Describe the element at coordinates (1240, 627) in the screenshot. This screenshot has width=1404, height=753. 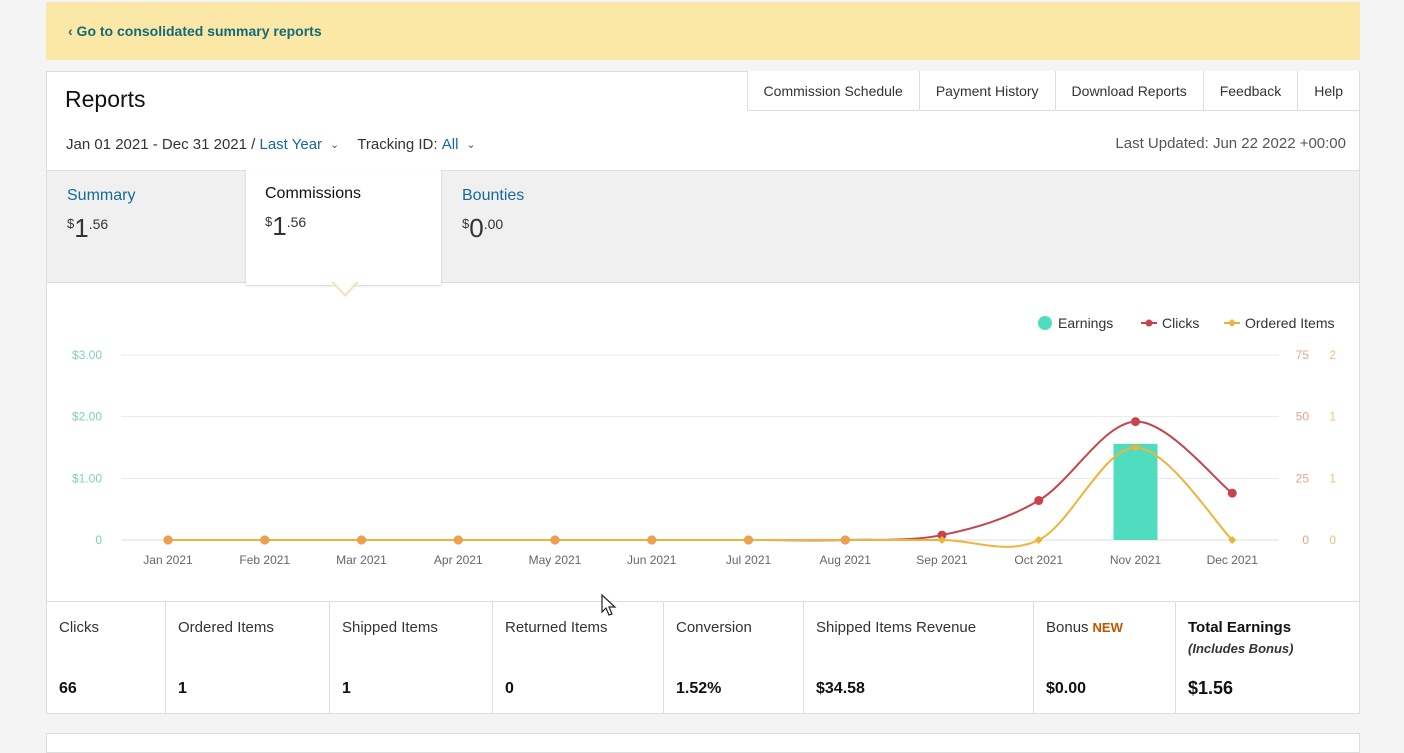
I see `total-earnings-label: Total Earnings` at that location.